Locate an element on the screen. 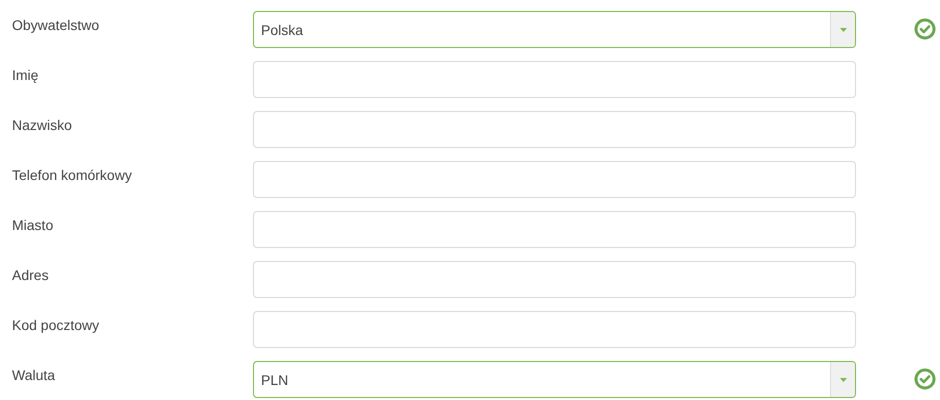 The height and width of the screenshot is (400, 940). field-label: Nazwisko is located at coordinates (42, 124).